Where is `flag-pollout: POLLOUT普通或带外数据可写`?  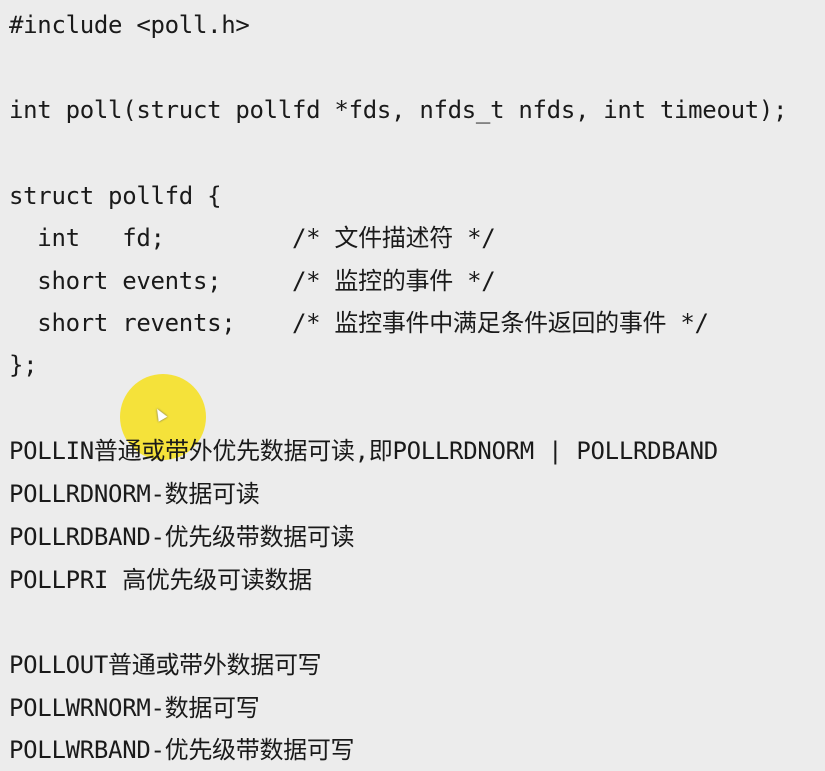 flag-pollout: POLLOUT普通或带外数据可写 is located at coordinates (165, 665).